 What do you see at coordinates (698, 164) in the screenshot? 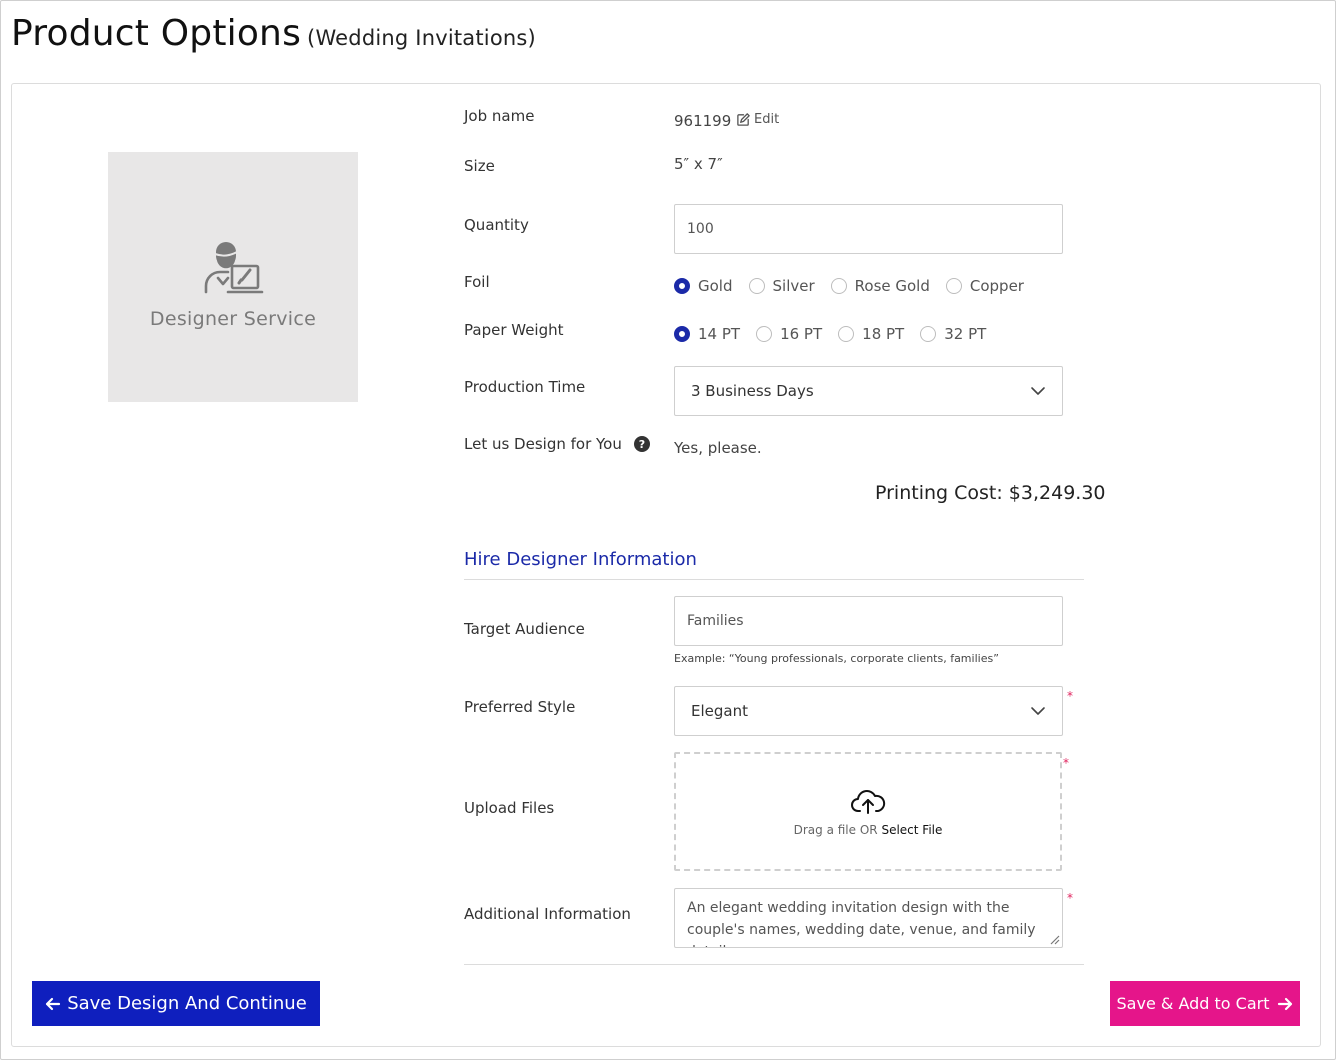
I see `size-value: 5″ x 7″` at bounding box center [698, 164].